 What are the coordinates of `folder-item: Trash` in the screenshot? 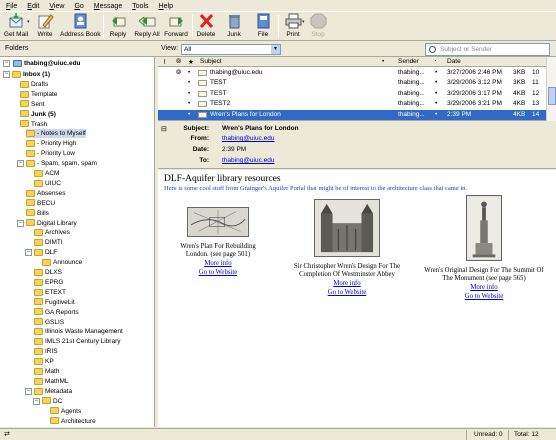 It's located at (33, 124).